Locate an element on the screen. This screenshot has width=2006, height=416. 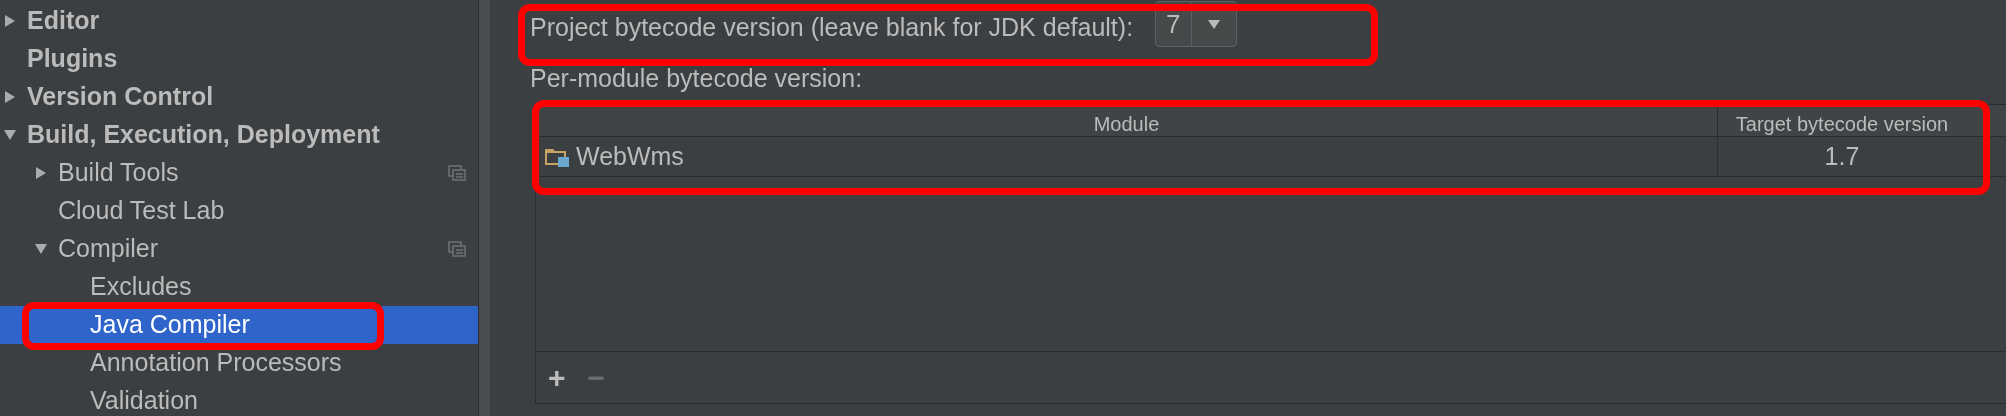
tree-item: Excludes is located at coordinates (141, 287).